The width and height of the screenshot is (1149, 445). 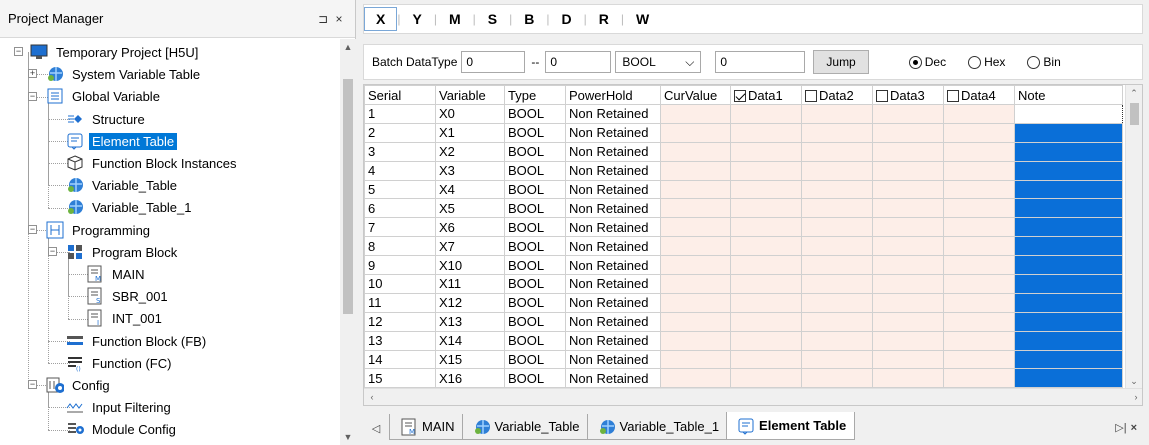 I want to click on cell-serial: 12, so click(x=400, y=321).